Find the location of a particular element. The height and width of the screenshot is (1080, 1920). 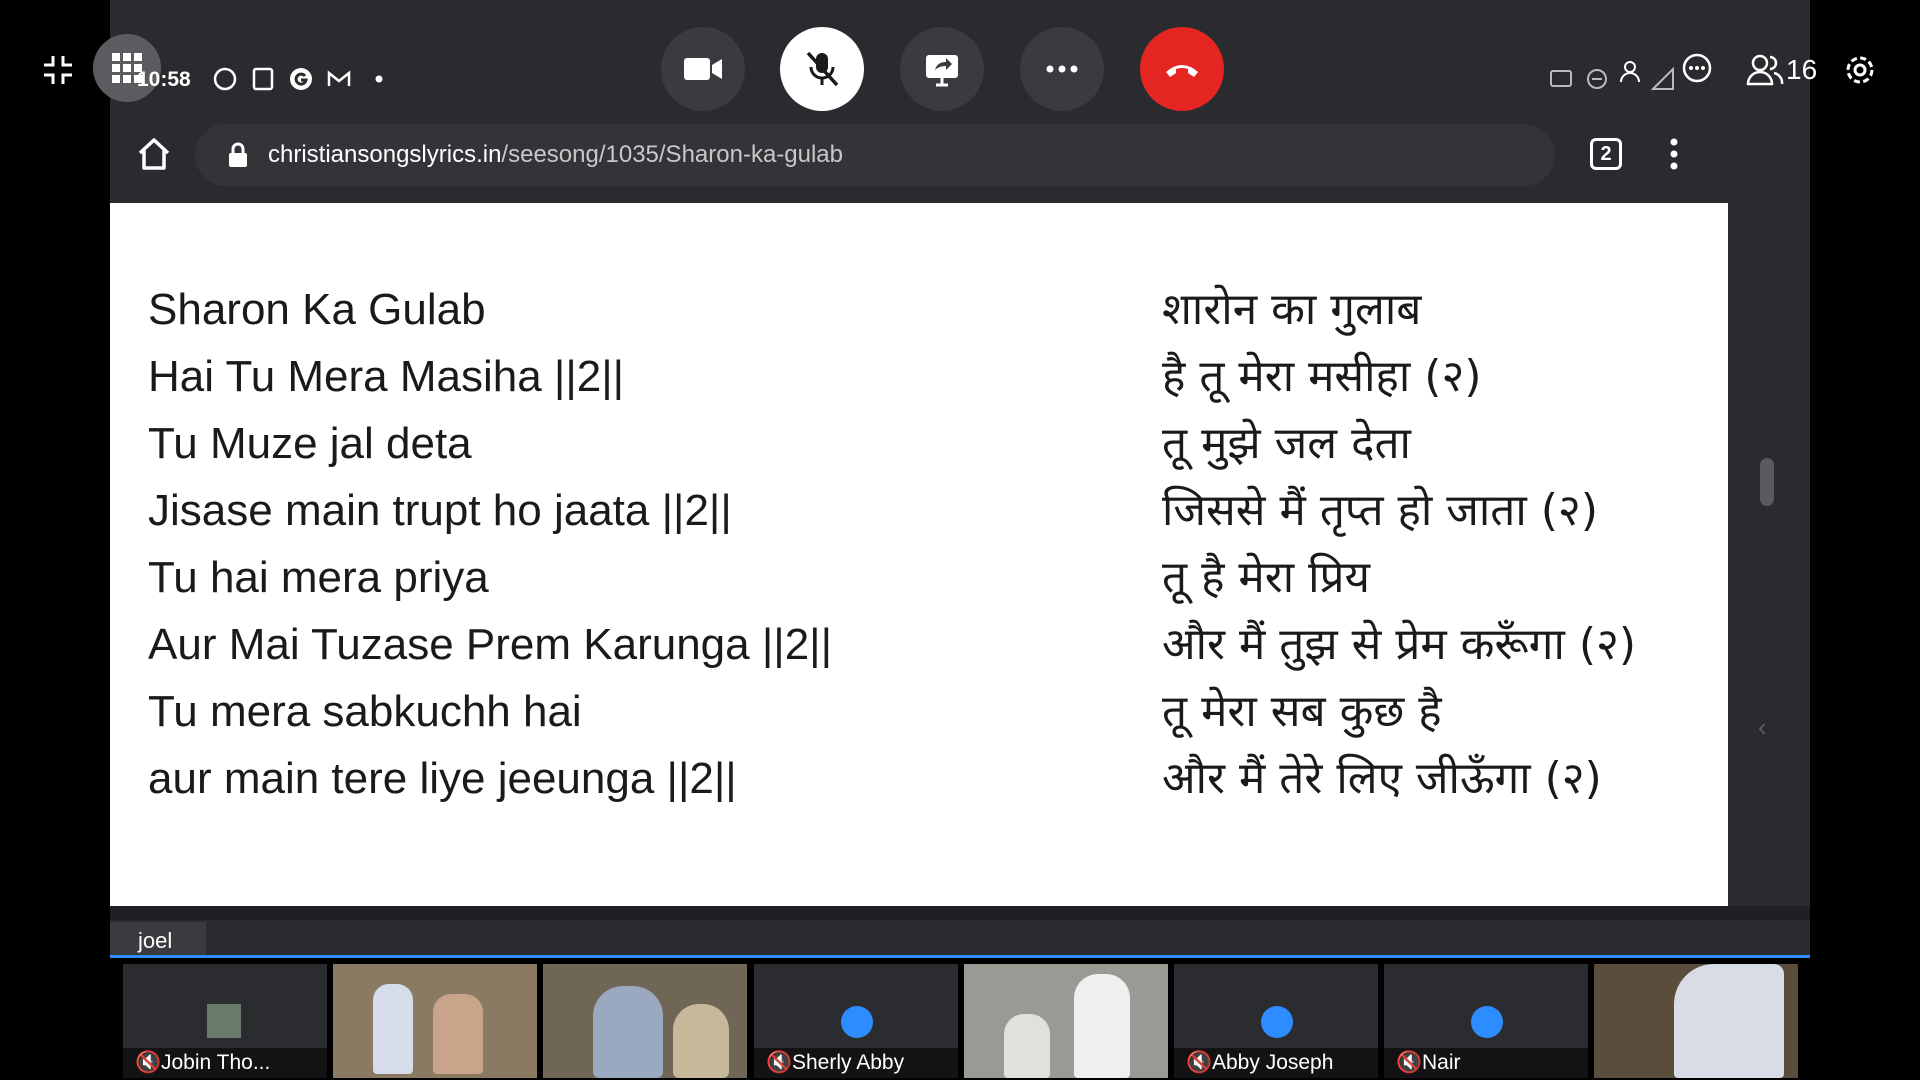

share-screen-button is located at coordinates (942, 69).